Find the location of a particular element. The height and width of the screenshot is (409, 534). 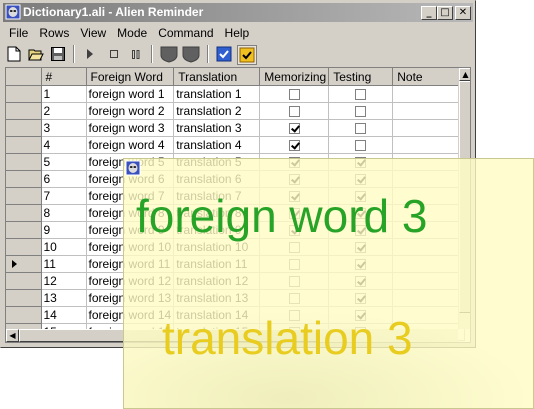

row-number-cell: 6 is located at coordinates (64, 179).